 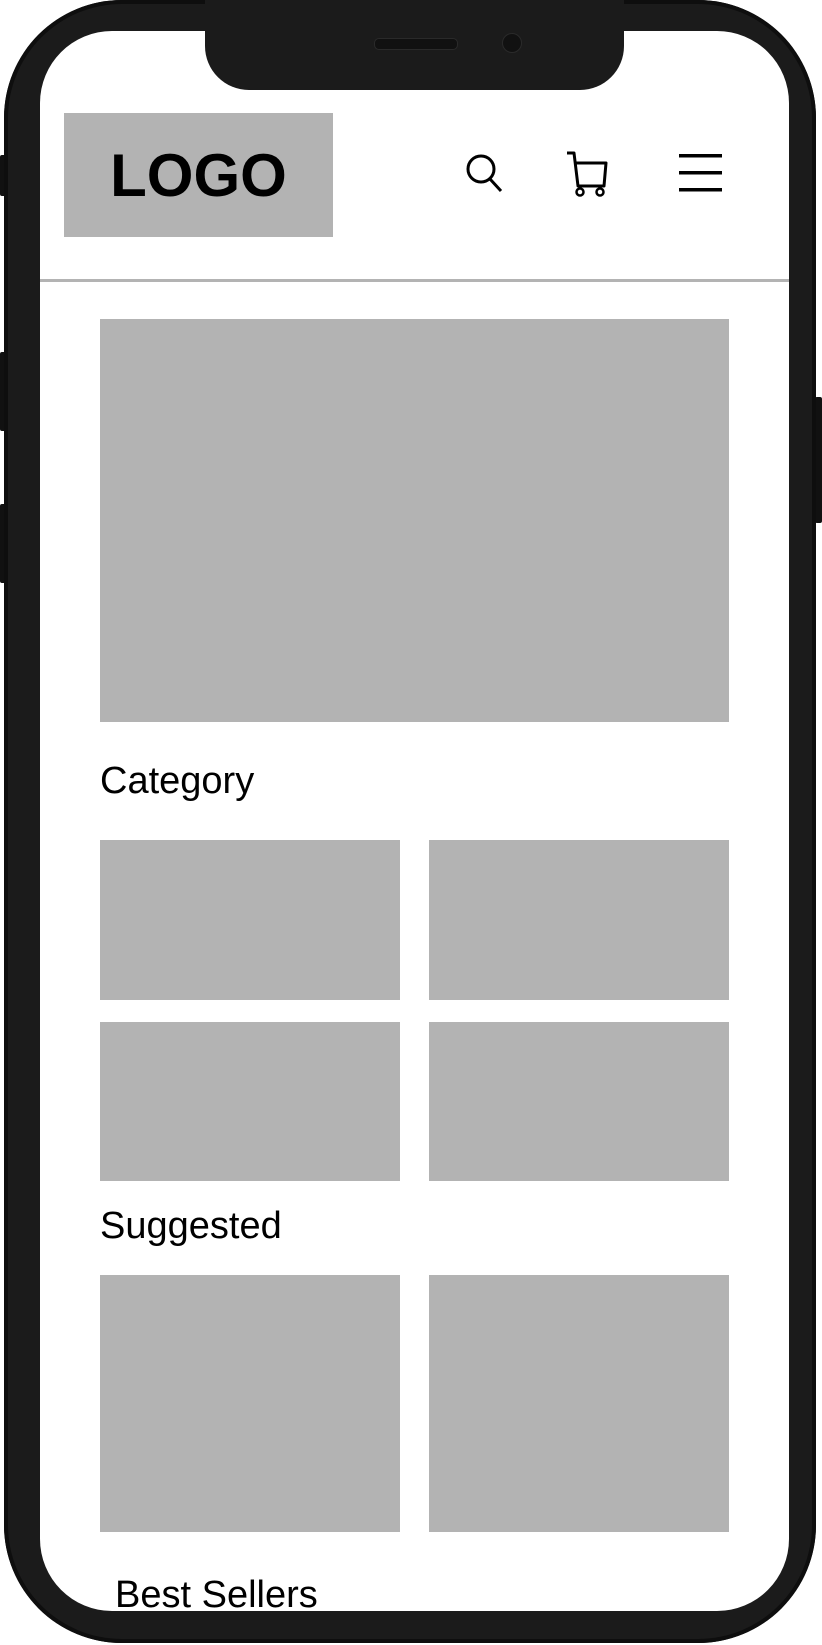 What do you see at coordinates (191, 1226) in the screenshot?
I see `suggested-heading: Suggested` at bounding box center [191, 1226].